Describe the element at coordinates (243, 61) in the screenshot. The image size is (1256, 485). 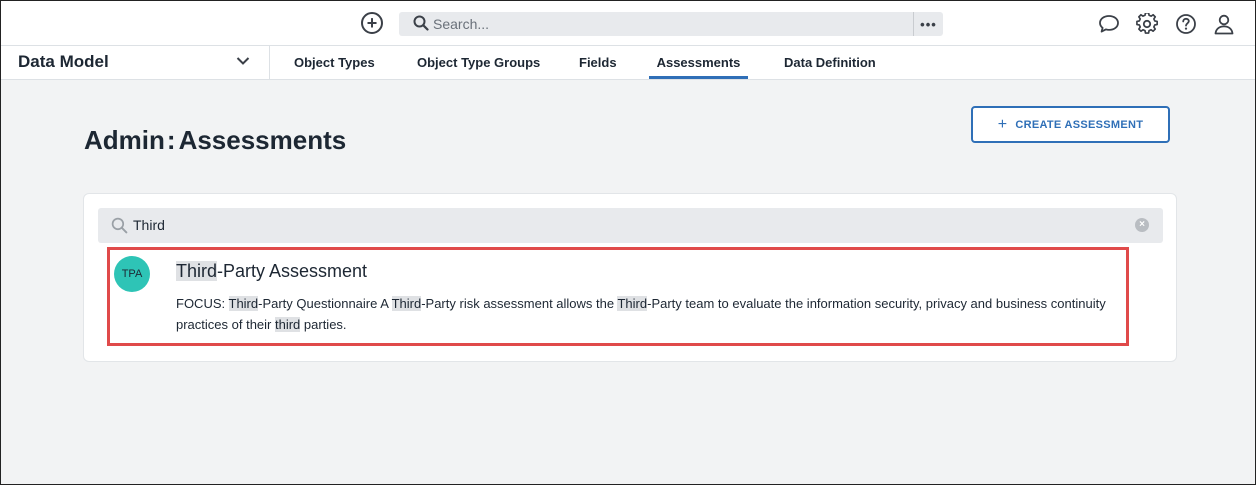
I see `chevron-down-icon` at that location.